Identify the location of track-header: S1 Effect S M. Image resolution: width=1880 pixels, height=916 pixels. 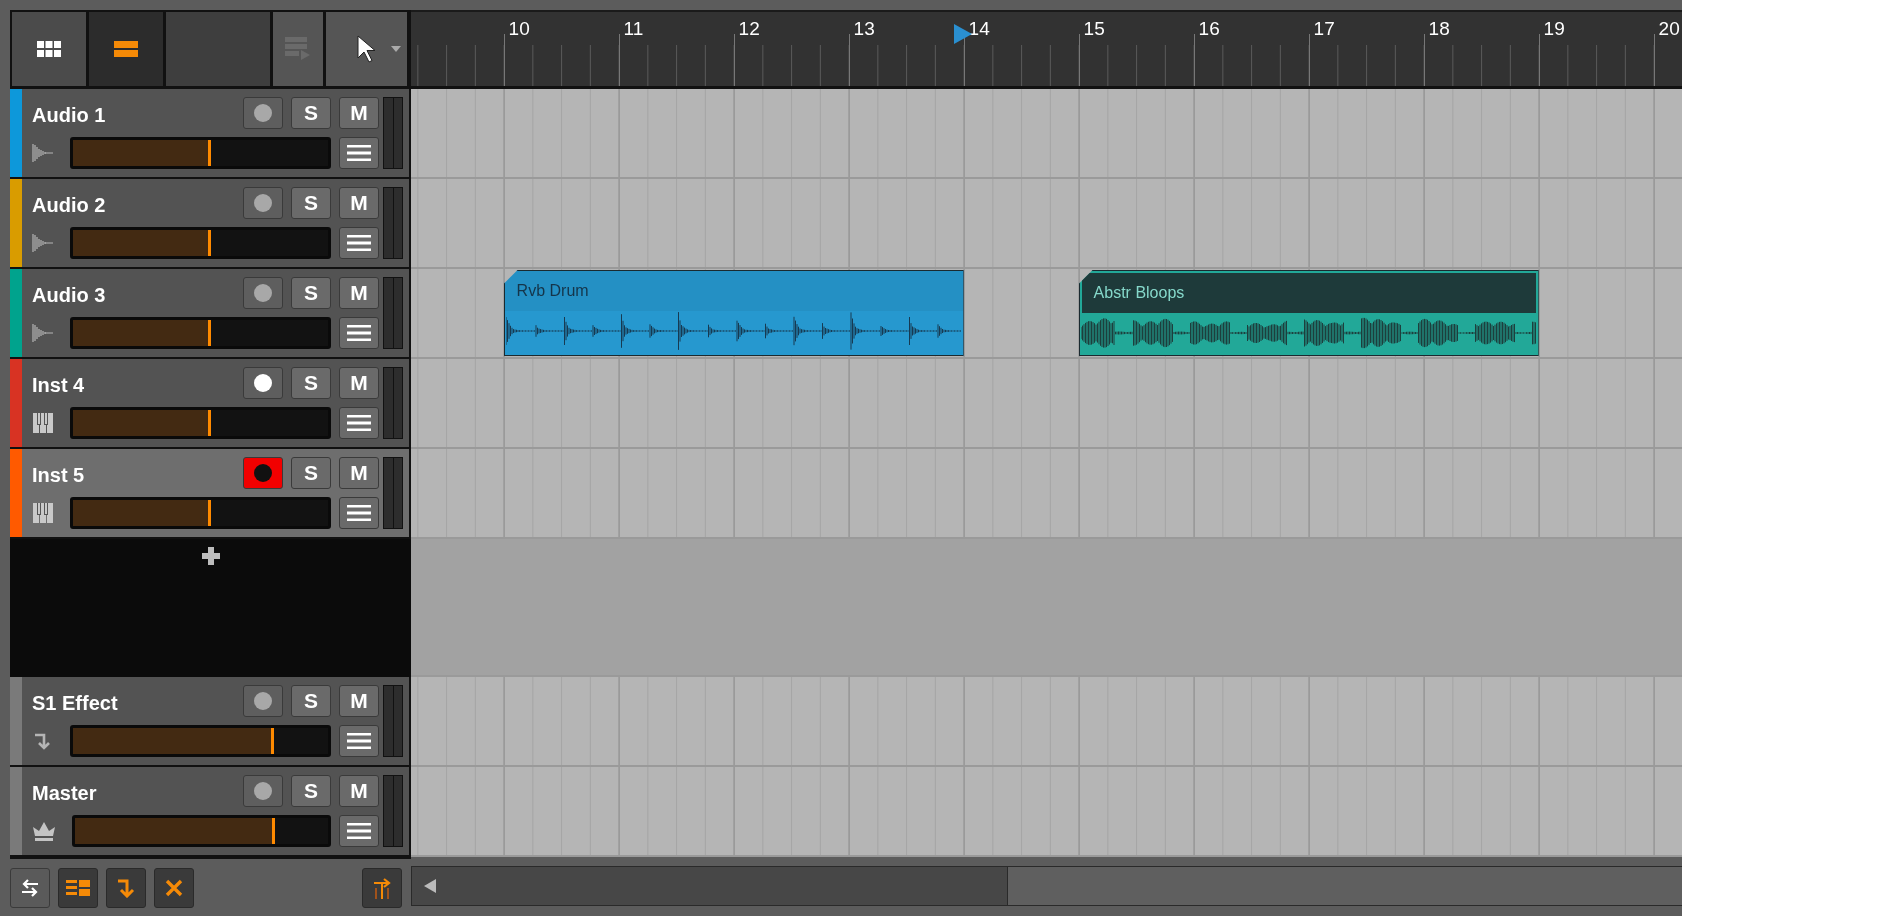
(210, 721).